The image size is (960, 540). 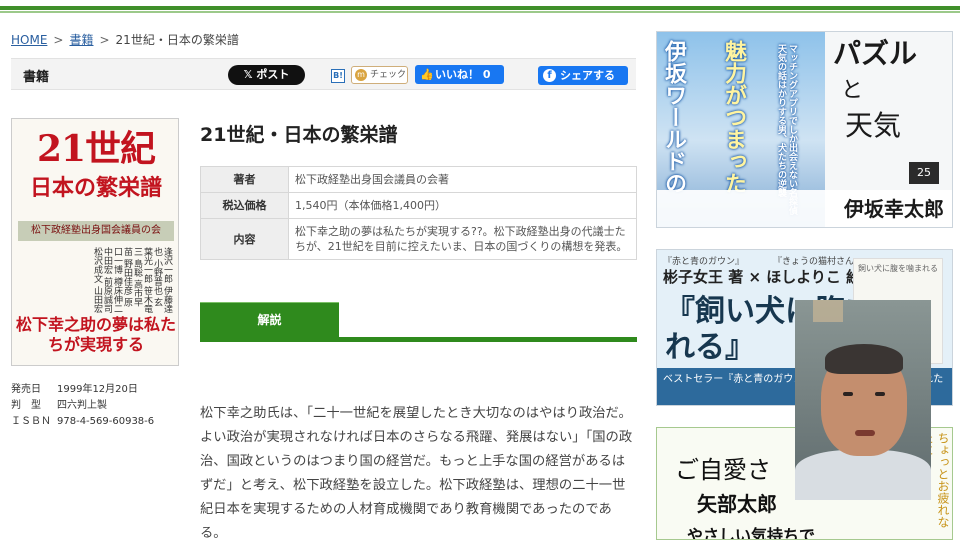 What do you see at coordinates (864, 359) in the screenshot?
I see `presenter-hair` at bounding box center [864, 359].